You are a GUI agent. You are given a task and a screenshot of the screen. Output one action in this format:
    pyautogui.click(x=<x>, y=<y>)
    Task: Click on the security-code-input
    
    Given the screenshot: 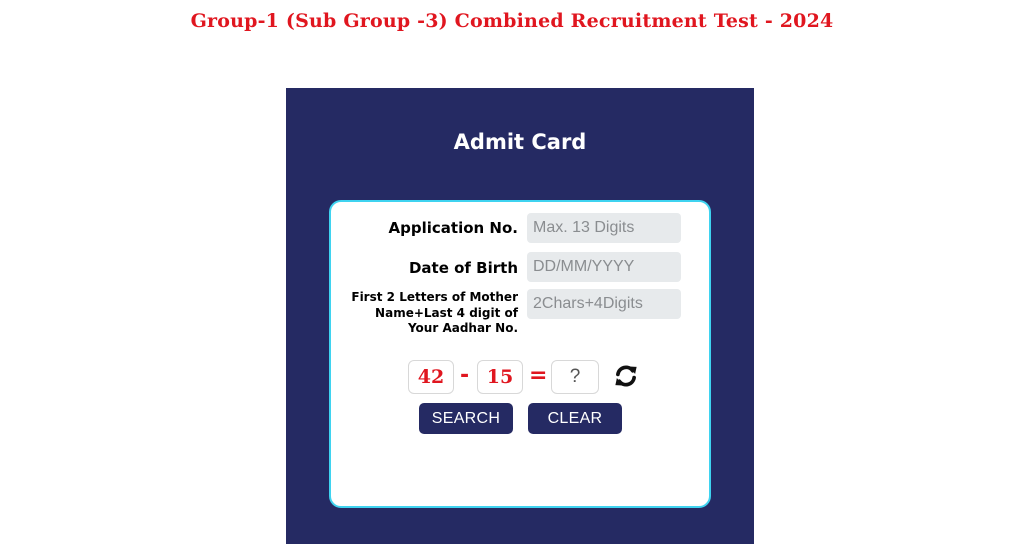 What is the action you would take?
    pyautogui.click(x=604, y=304)
    